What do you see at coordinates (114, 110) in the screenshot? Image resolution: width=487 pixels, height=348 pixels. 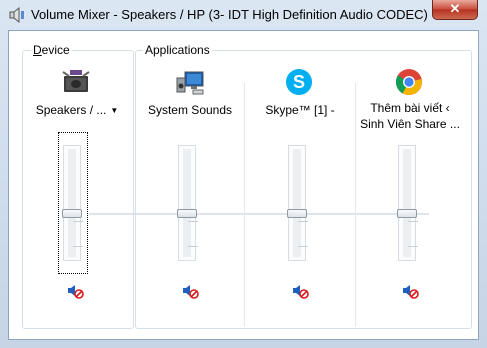 I see `chevron-down-icon: ▼` at bounding box center [114, 110].